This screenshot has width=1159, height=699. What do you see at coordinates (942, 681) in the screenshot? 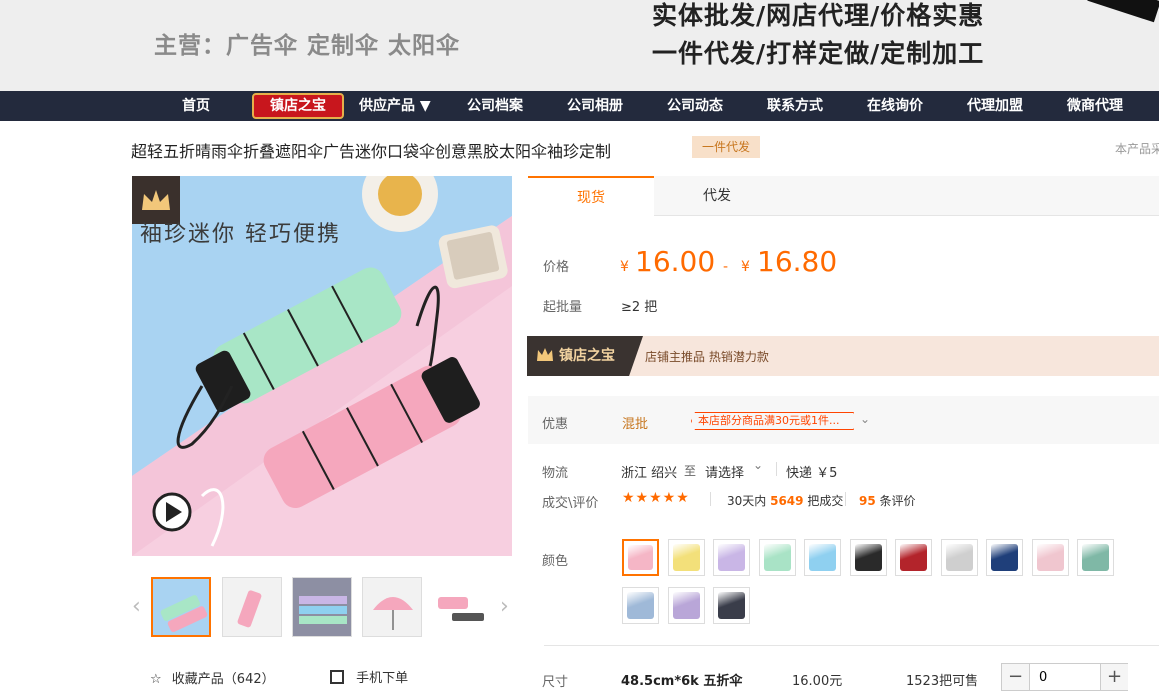
I see `size-stock: 1523把可售` at bounding box center [942, 681].